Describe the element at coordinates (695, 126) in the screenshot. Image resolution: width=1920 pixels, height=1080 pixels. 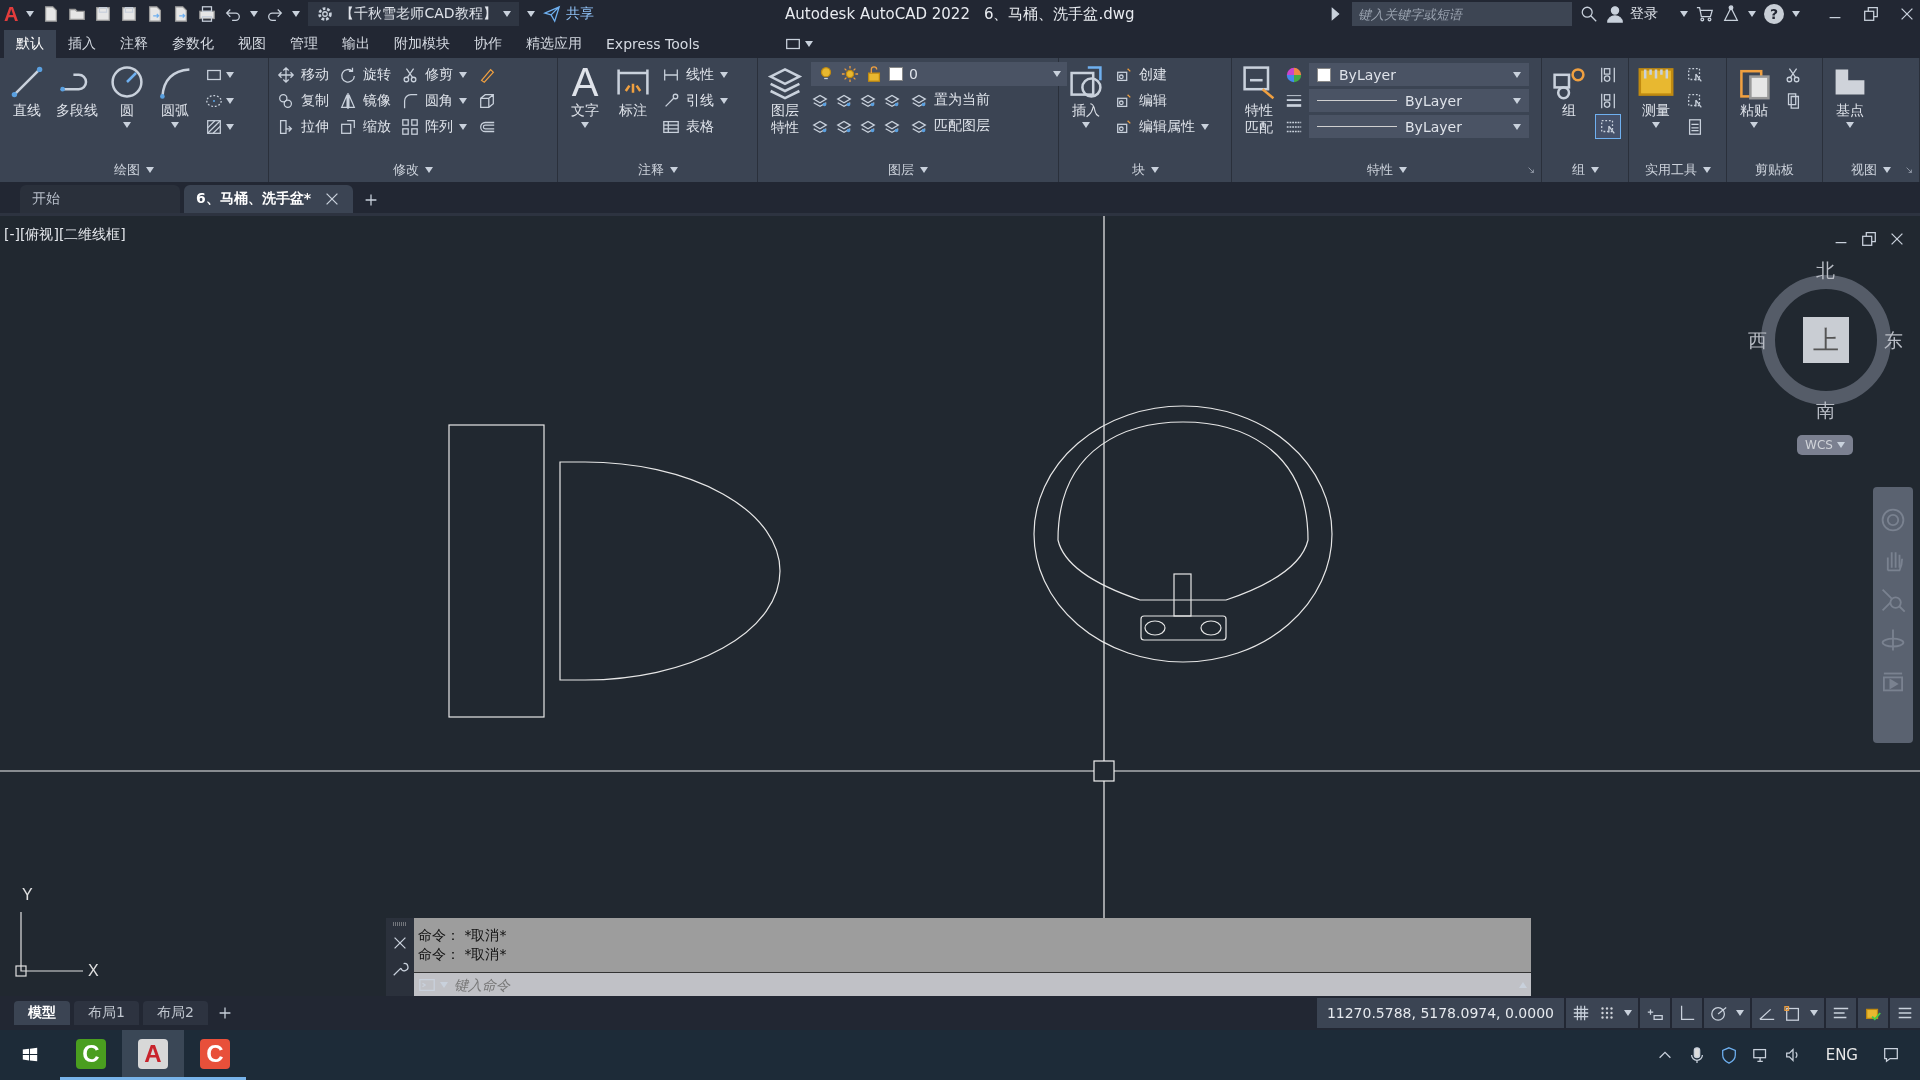
I see `ribbon-button: 表格` at that location.